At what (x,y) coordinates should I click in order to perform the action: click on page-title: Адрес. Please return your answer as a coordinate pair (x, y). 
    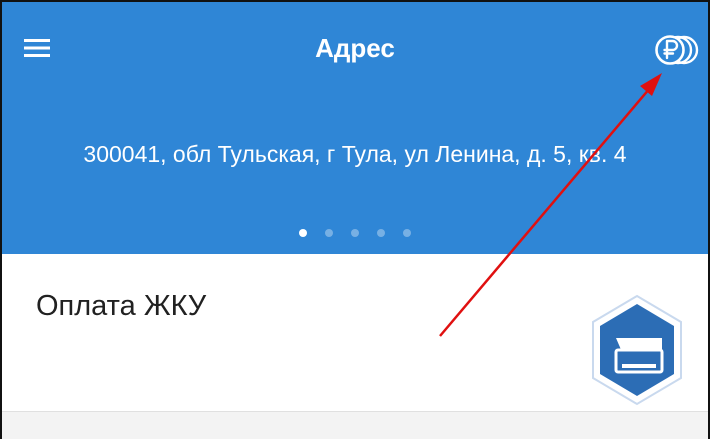
    Looking at the image, I should click on (355, 48).